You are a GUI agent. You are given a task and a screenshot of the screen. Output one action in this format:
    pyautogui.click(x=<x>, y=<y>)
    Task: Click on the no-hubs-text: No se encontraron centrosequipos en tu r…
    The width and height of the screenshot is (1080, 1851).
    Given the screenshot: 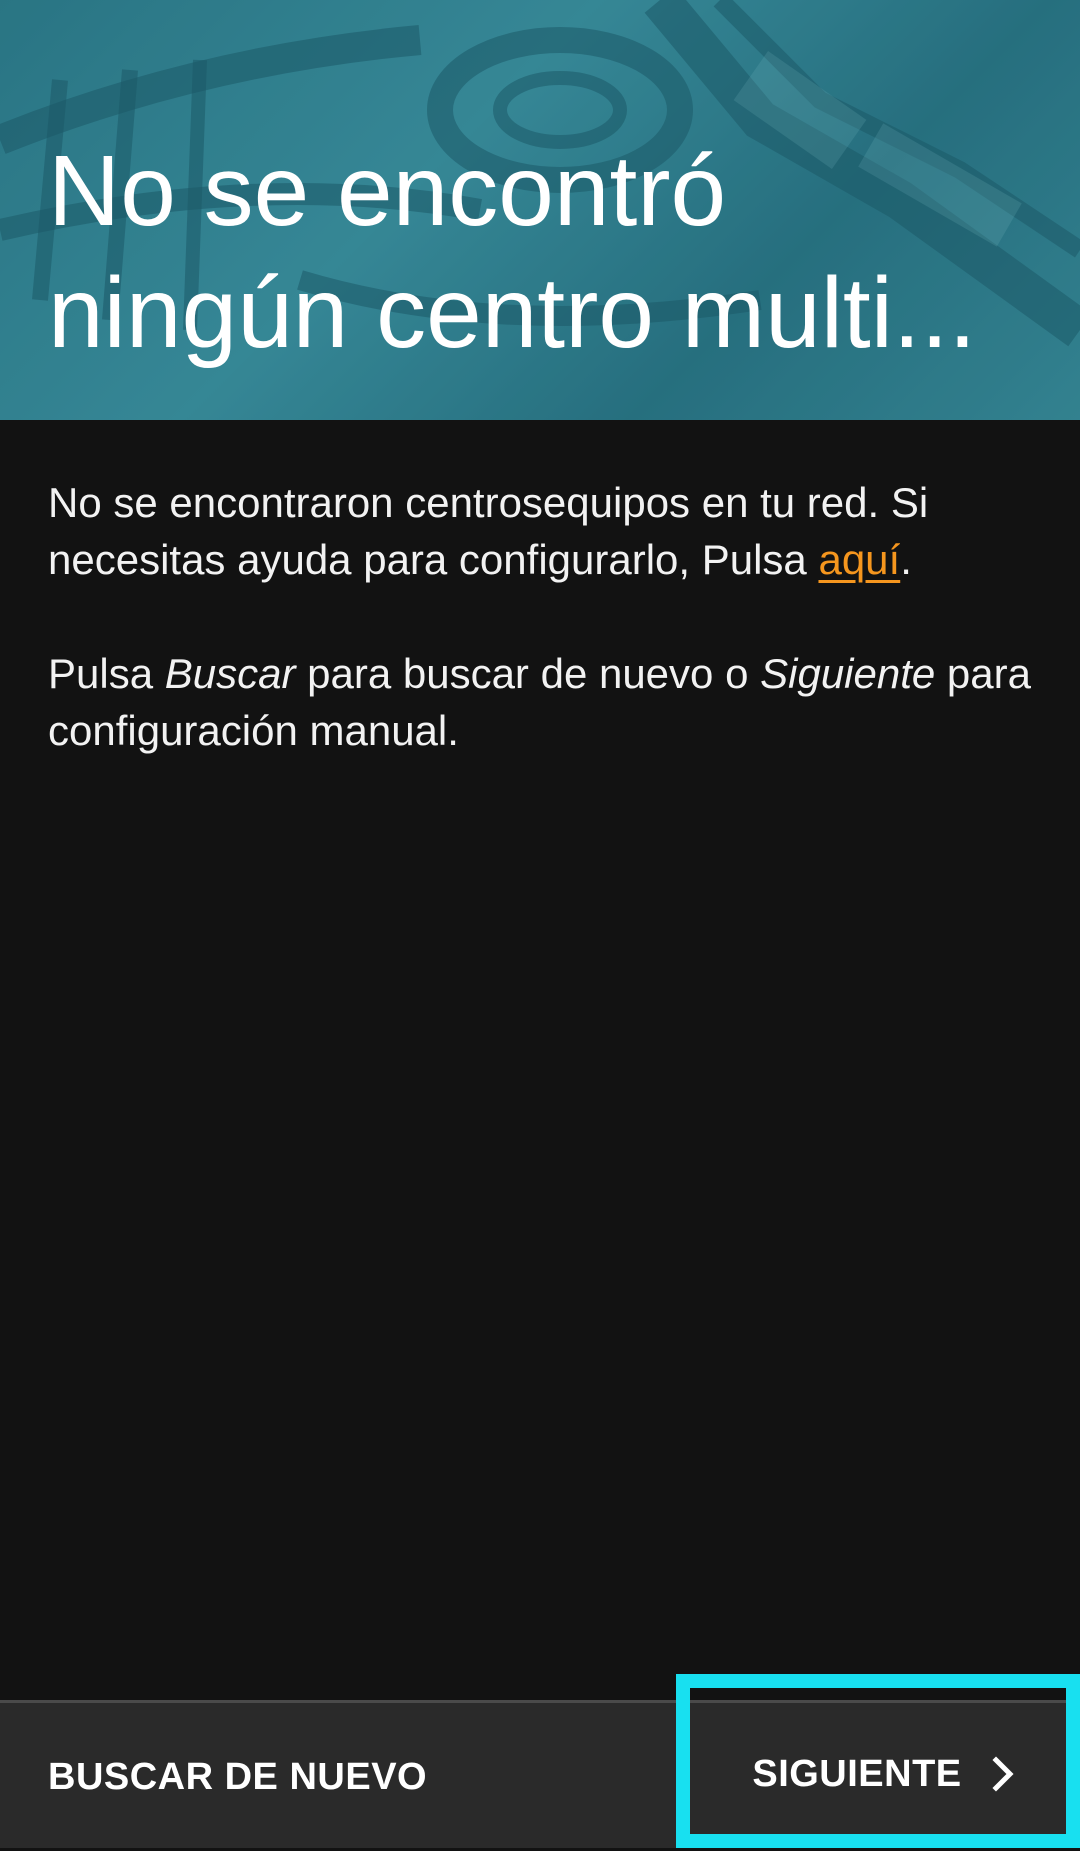 What is the action you would take?
    pyautogui.click(x=488, y=531)
    